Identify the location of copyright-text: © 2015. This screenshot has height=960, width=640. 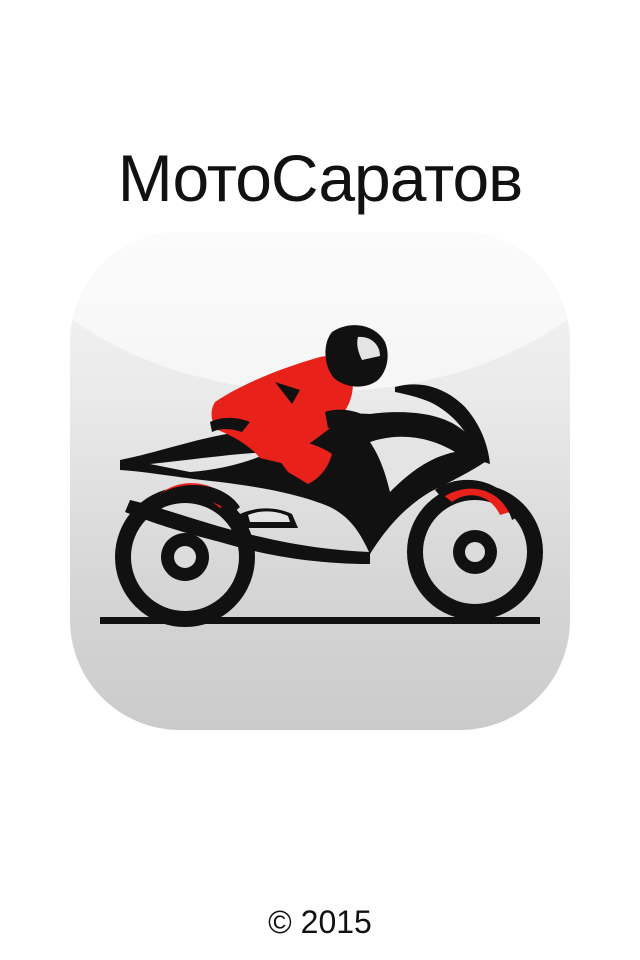
(320, 922).